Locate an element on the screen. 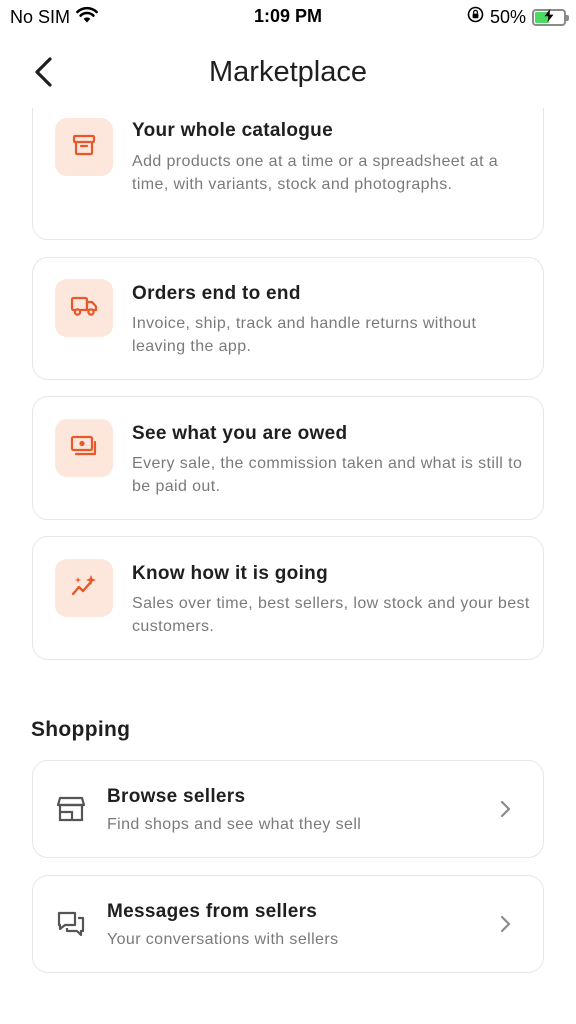  delivery-truck-icon is located at coordinates (84, 308).